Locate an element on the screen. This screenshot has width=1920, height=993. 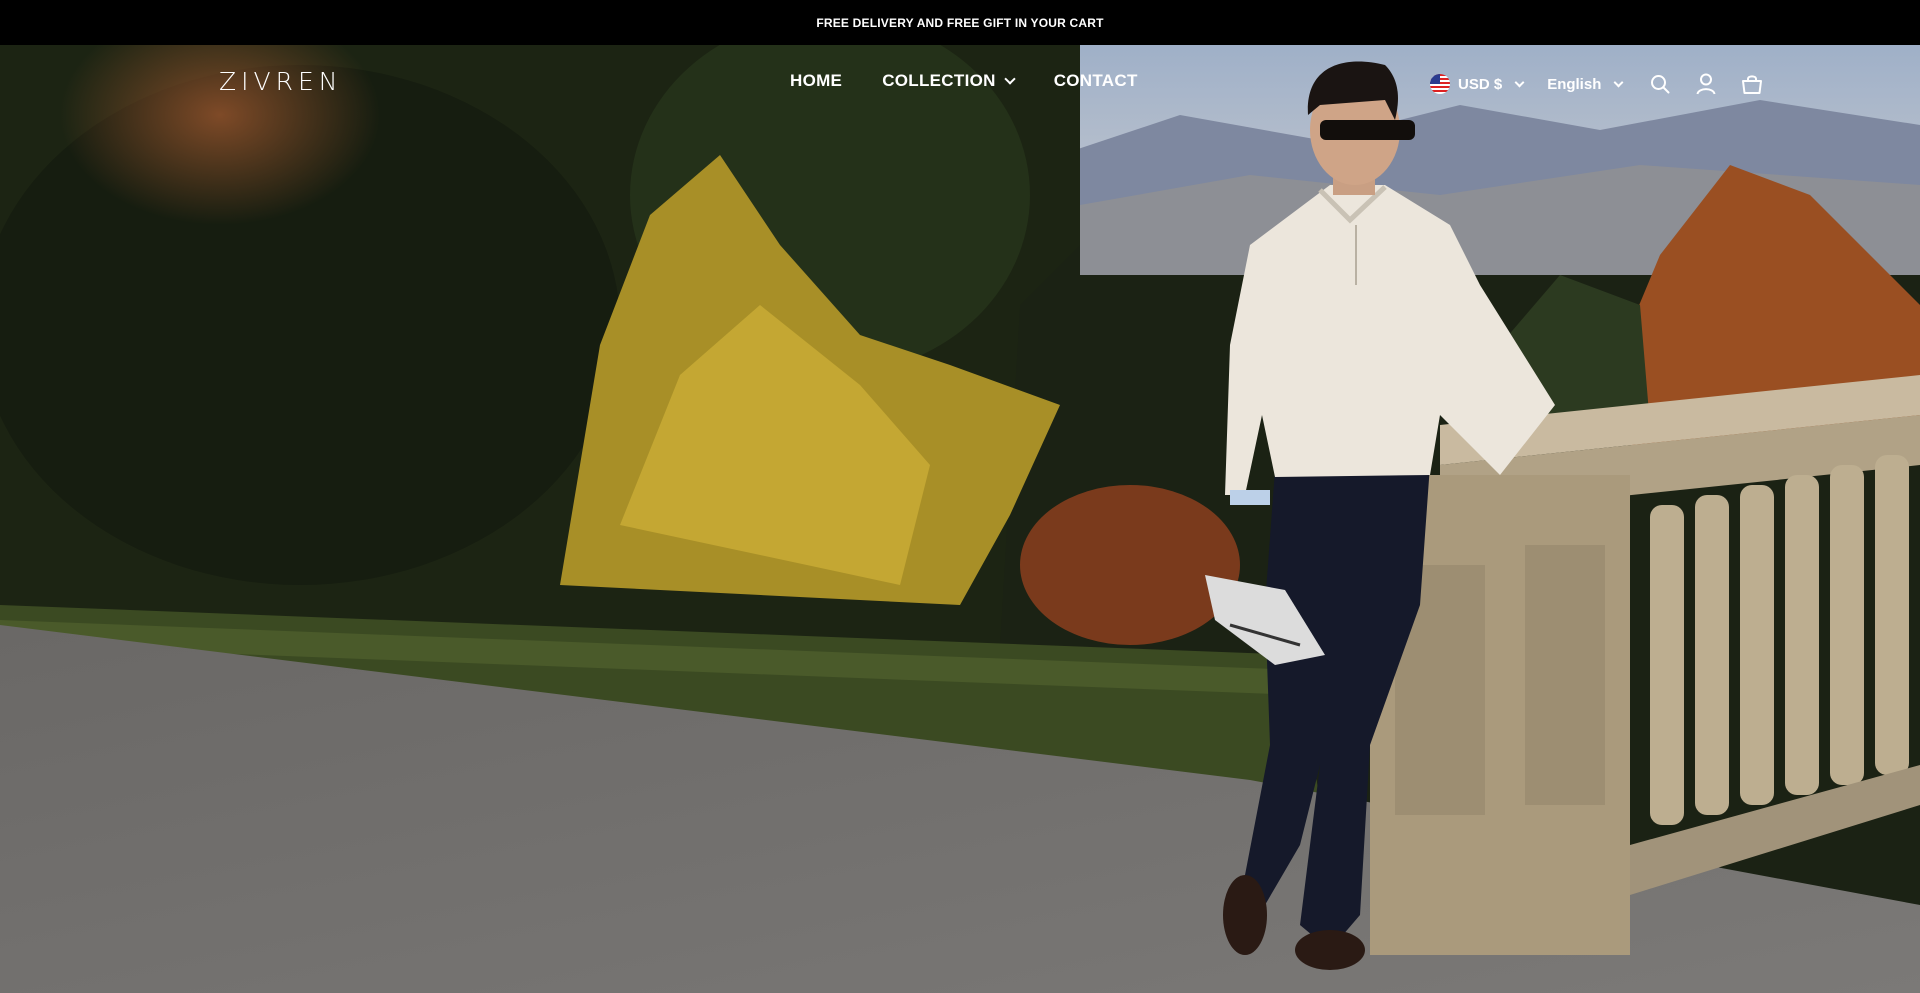
nav-item-contact: CONTACT is located at coordinates (1096, 81).